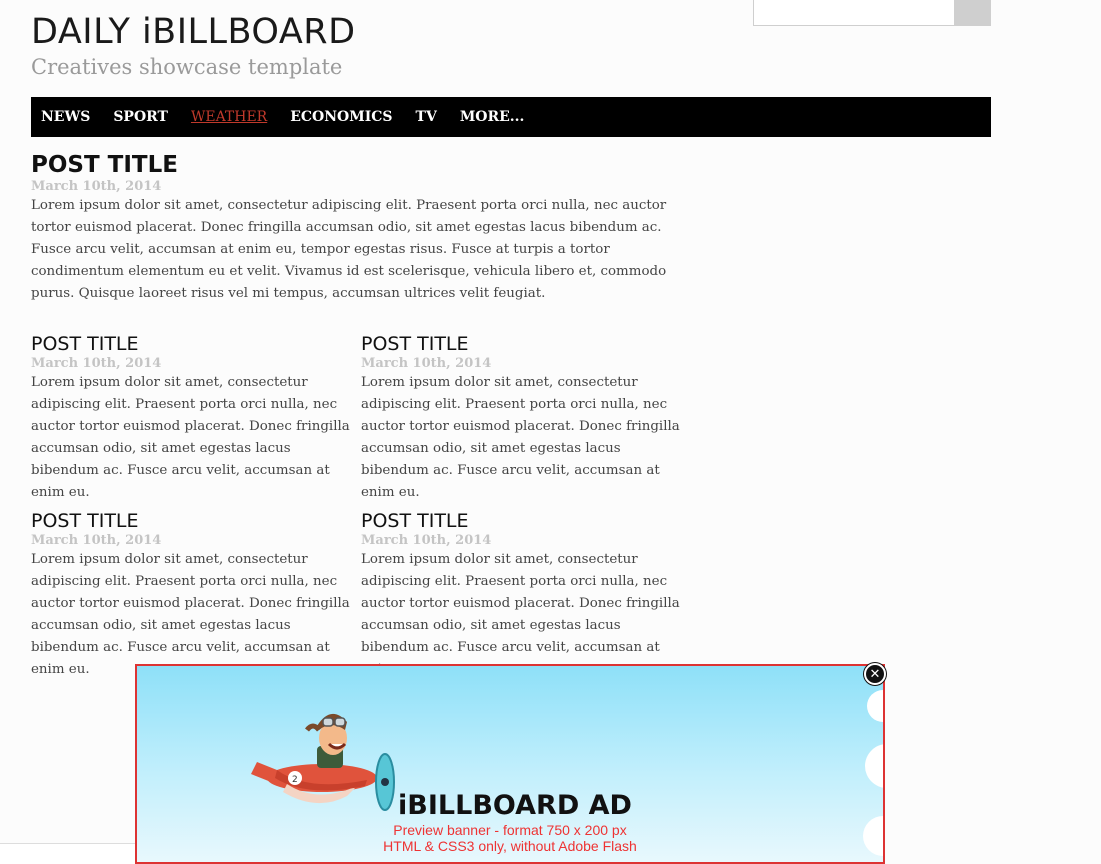 Image resolution: width=1101 pixels, height=864 pixels. I want to click on svg-text: 2, so click(295, 780).